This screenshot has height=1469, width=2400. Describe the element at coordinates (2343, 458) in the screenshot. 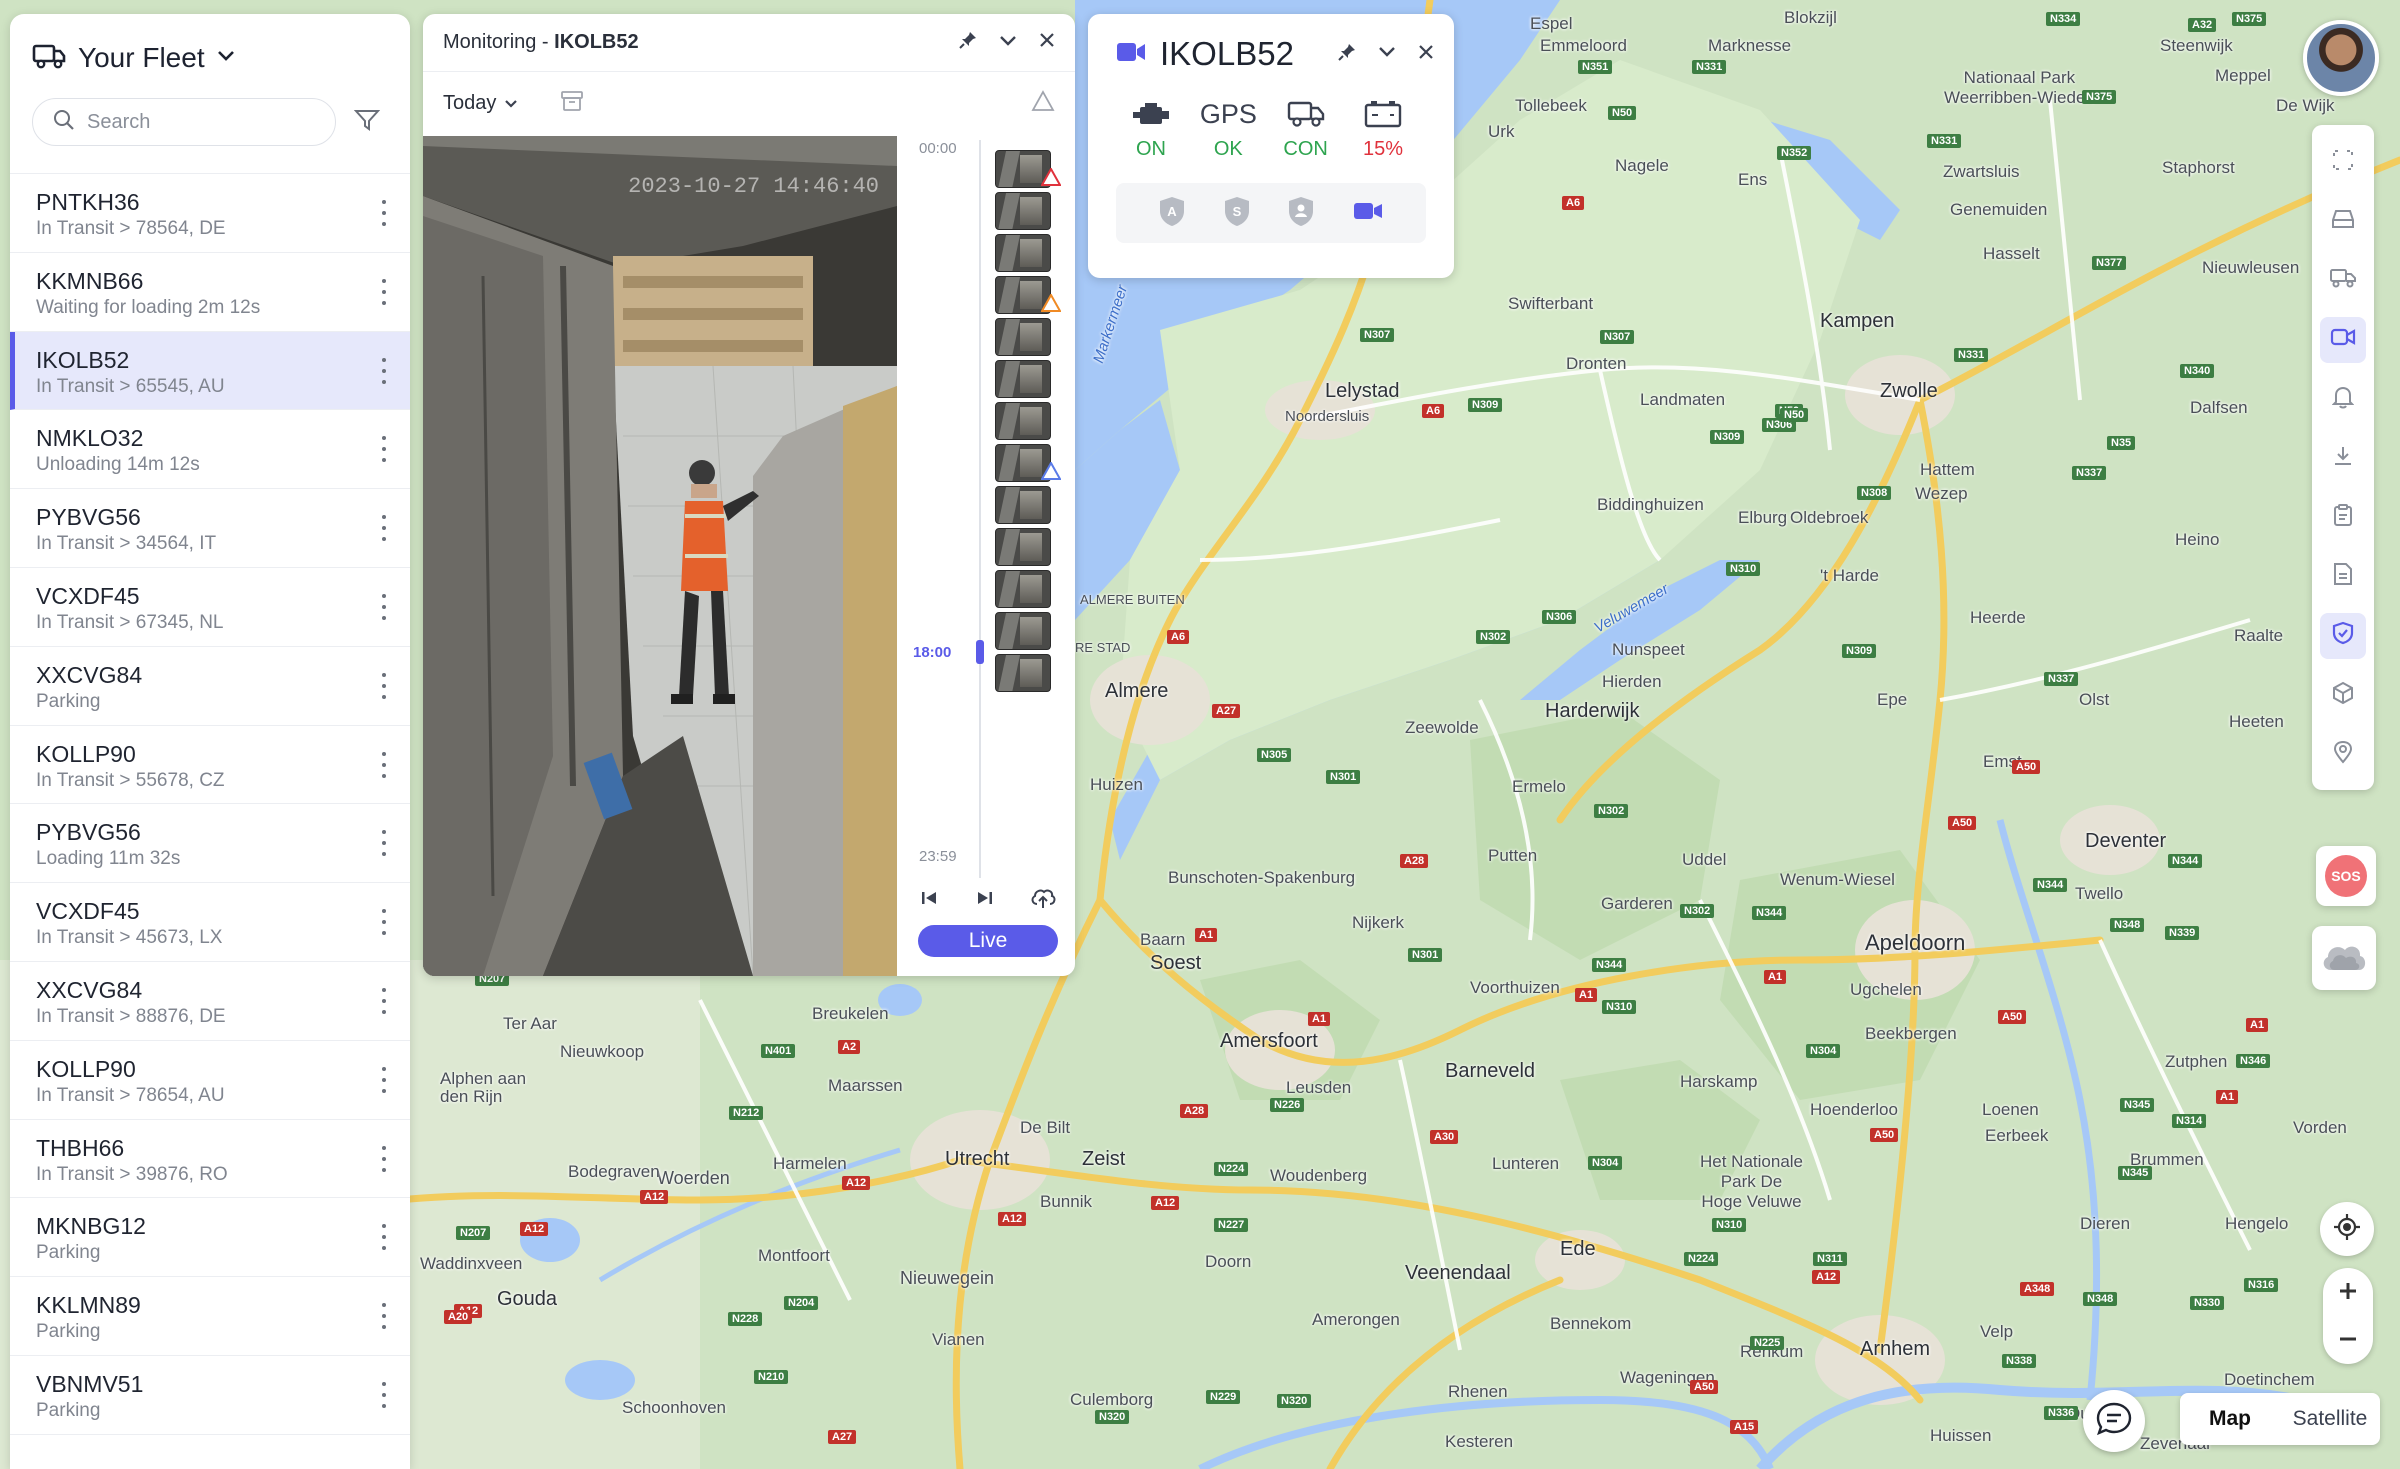

I see `tool-download` at that location.